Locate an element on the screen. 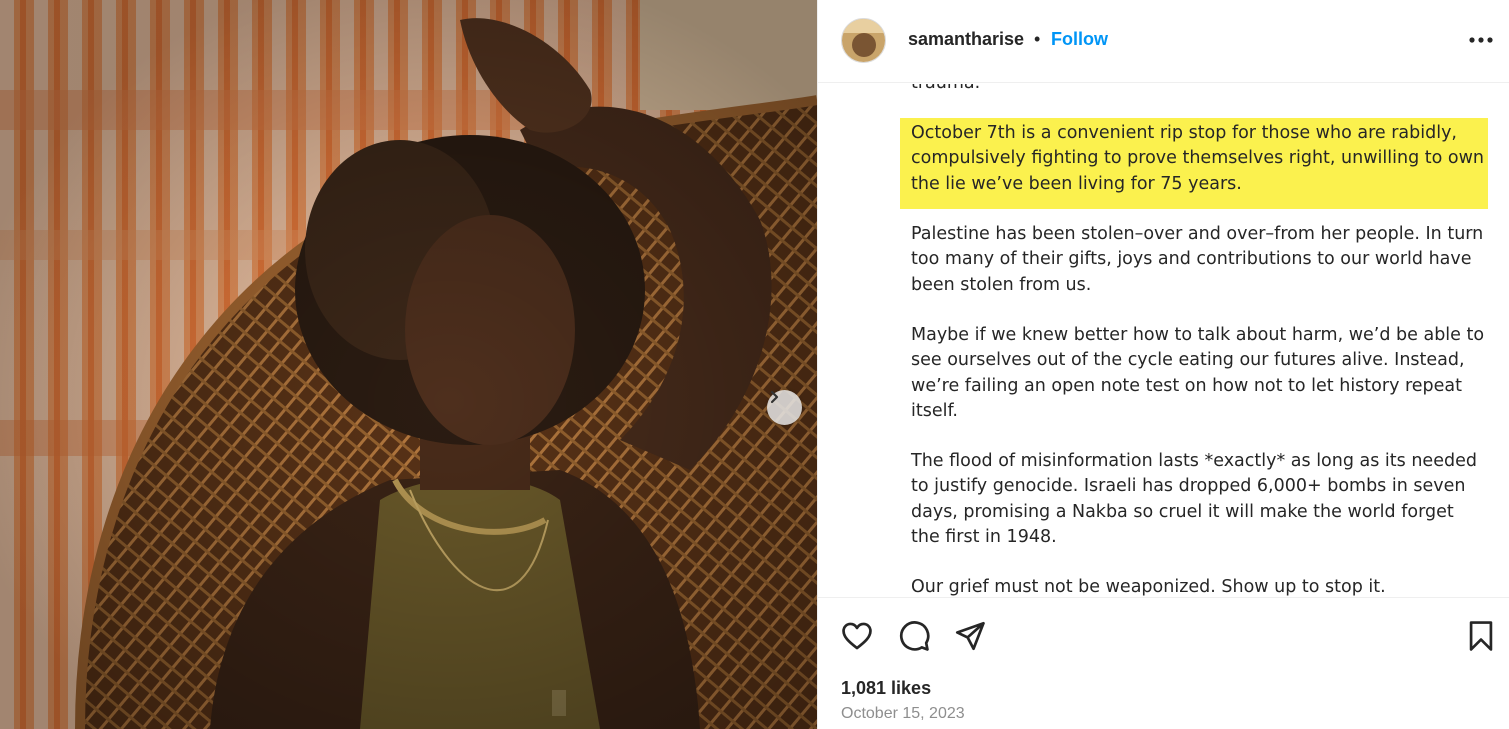  like-button is located at coordinates (857, 636).